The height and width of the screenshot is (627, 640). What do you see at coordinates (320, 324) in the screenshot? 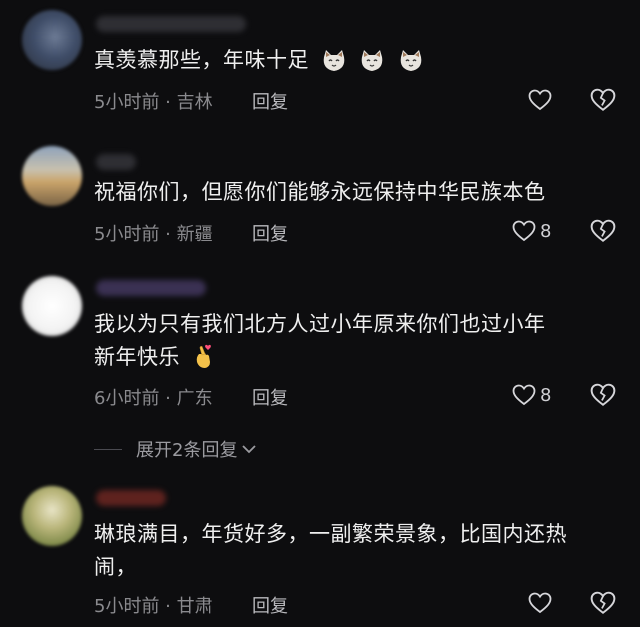
I see `comment-text-line: 我以为只有我们北方人过小年原来你们也过小年` at bounding box center [320, 324].